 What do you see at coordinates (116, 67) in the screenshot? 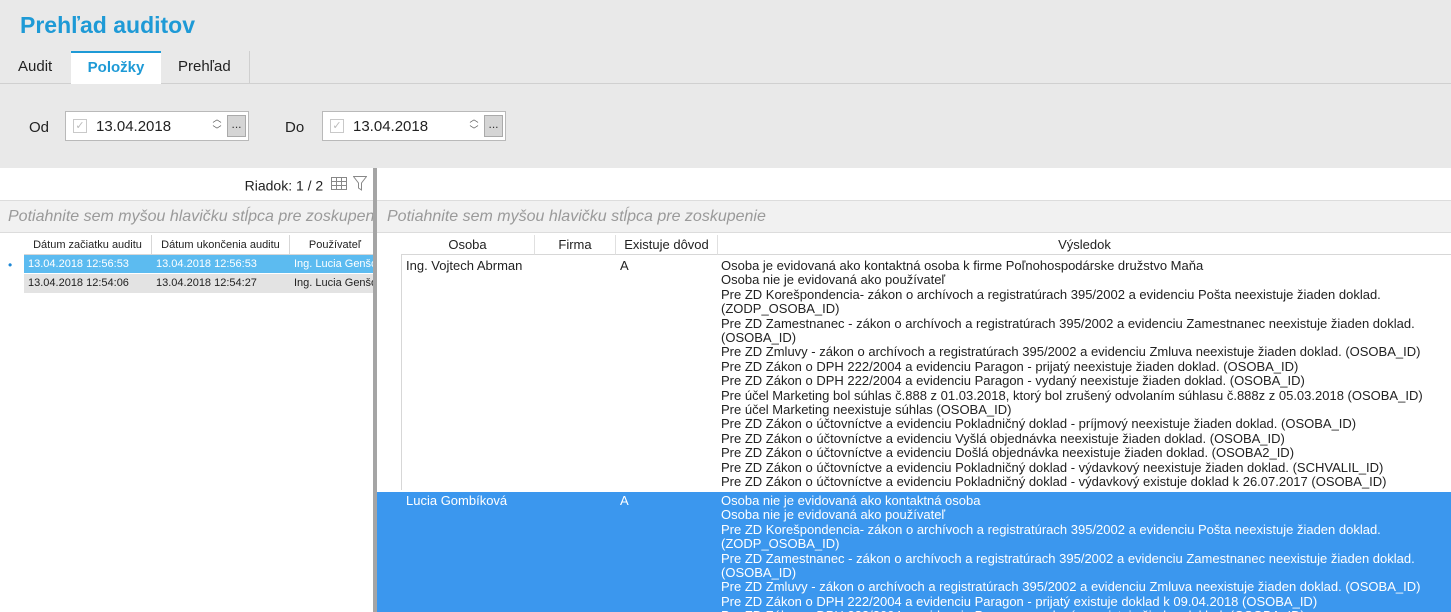
I see `tab-polozky: Položky` at bounding box center [116, 67].